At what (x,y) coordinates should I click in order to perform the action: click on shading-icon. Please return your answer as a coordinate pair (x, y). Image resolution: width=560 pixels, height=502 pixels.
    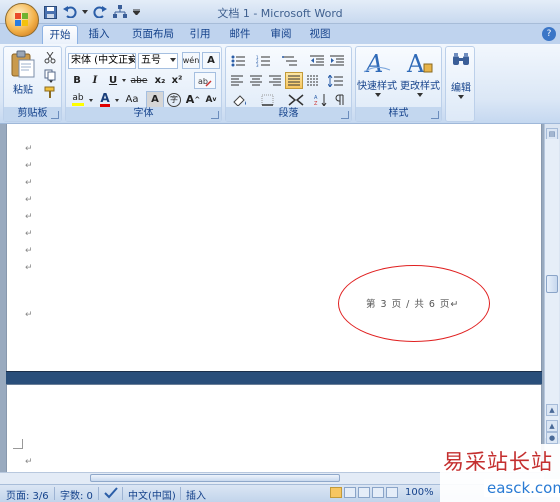
    Looking at the image, I should click on (240, 99).